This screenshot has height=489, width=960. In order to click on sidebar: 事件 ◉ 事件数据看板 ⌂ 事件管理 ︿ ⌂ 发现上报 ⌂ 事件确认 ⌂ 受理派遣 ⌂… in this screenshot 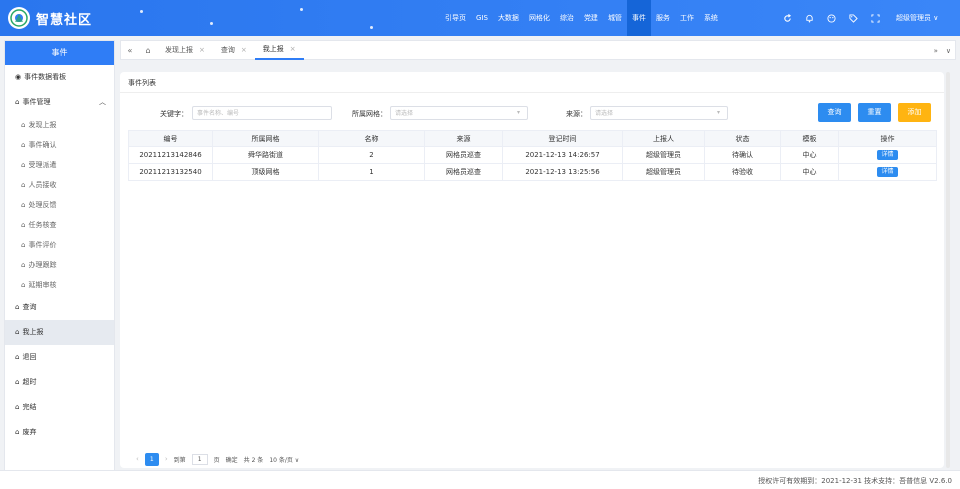, I will do `click(59, 260)`.